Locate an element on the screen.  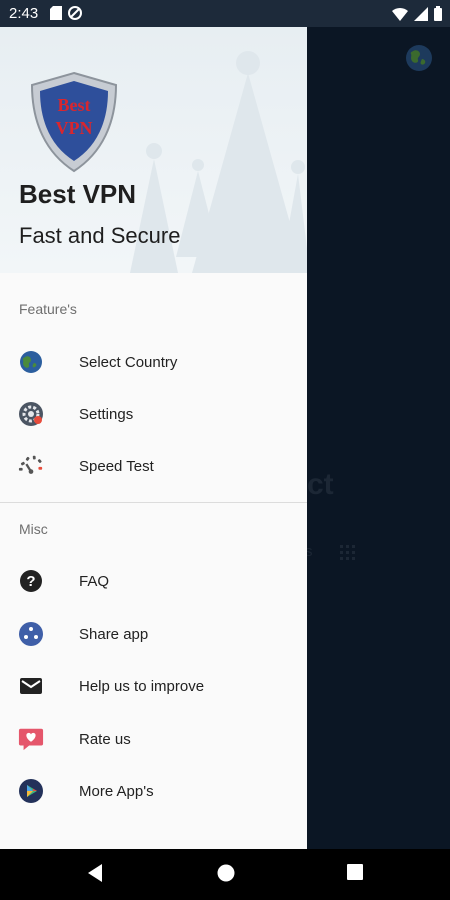
share-icon is located at coordinates (31, 634).